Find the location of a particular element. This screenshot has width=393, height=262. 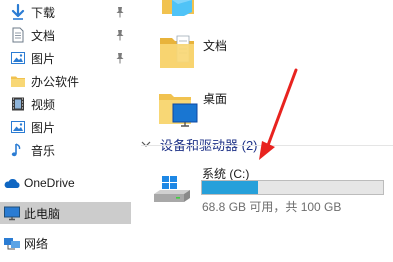

nav-label: 网络 is located at coordinates (36, 243).